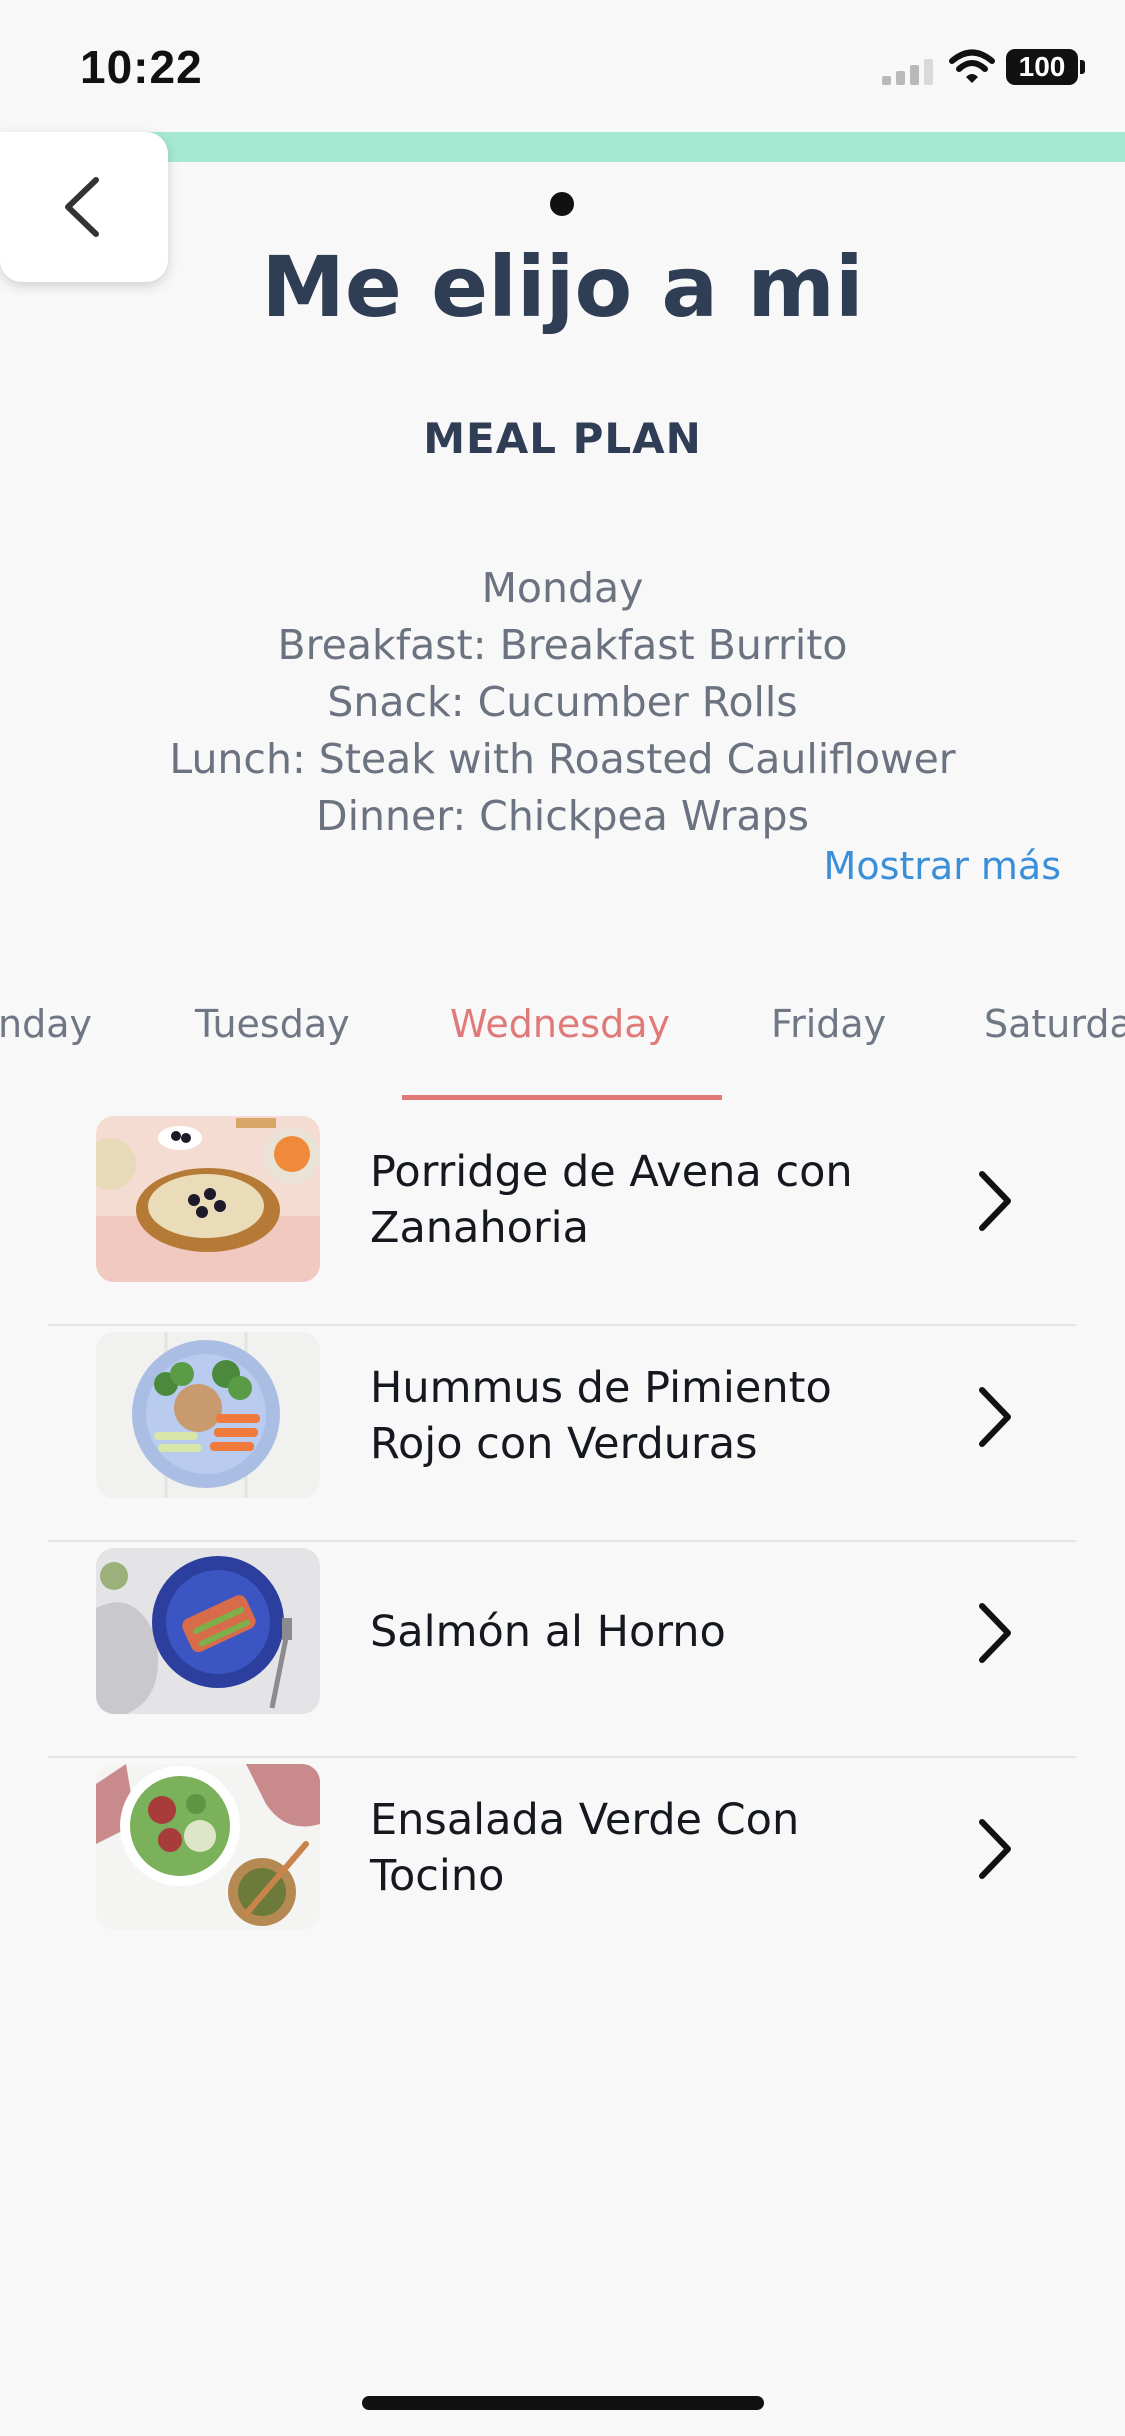  I want to click on meal-name: Salmón al Horno, so click(548, 1632).